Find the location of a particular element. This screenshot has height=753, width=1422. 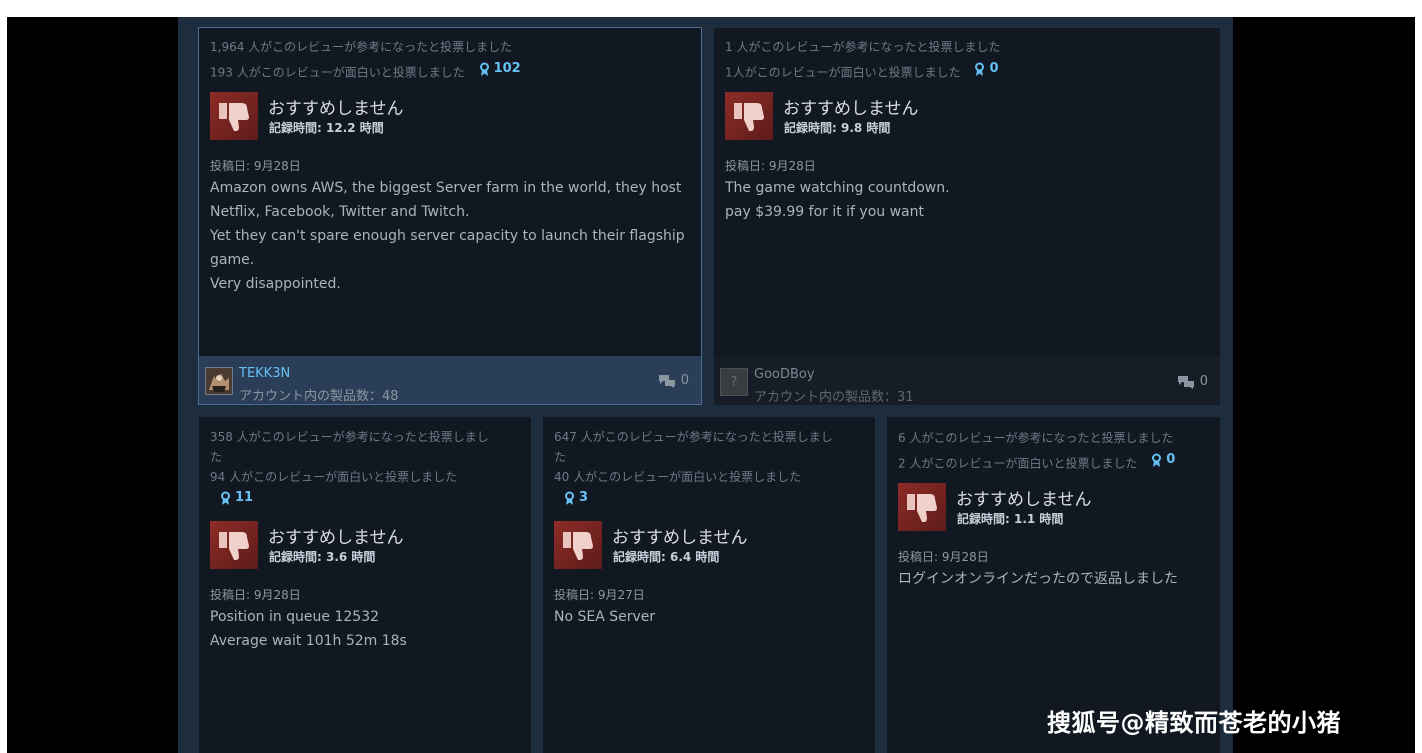

playtime: 記録時間: 1.1 時間 is located at coordinates (1010, 518).